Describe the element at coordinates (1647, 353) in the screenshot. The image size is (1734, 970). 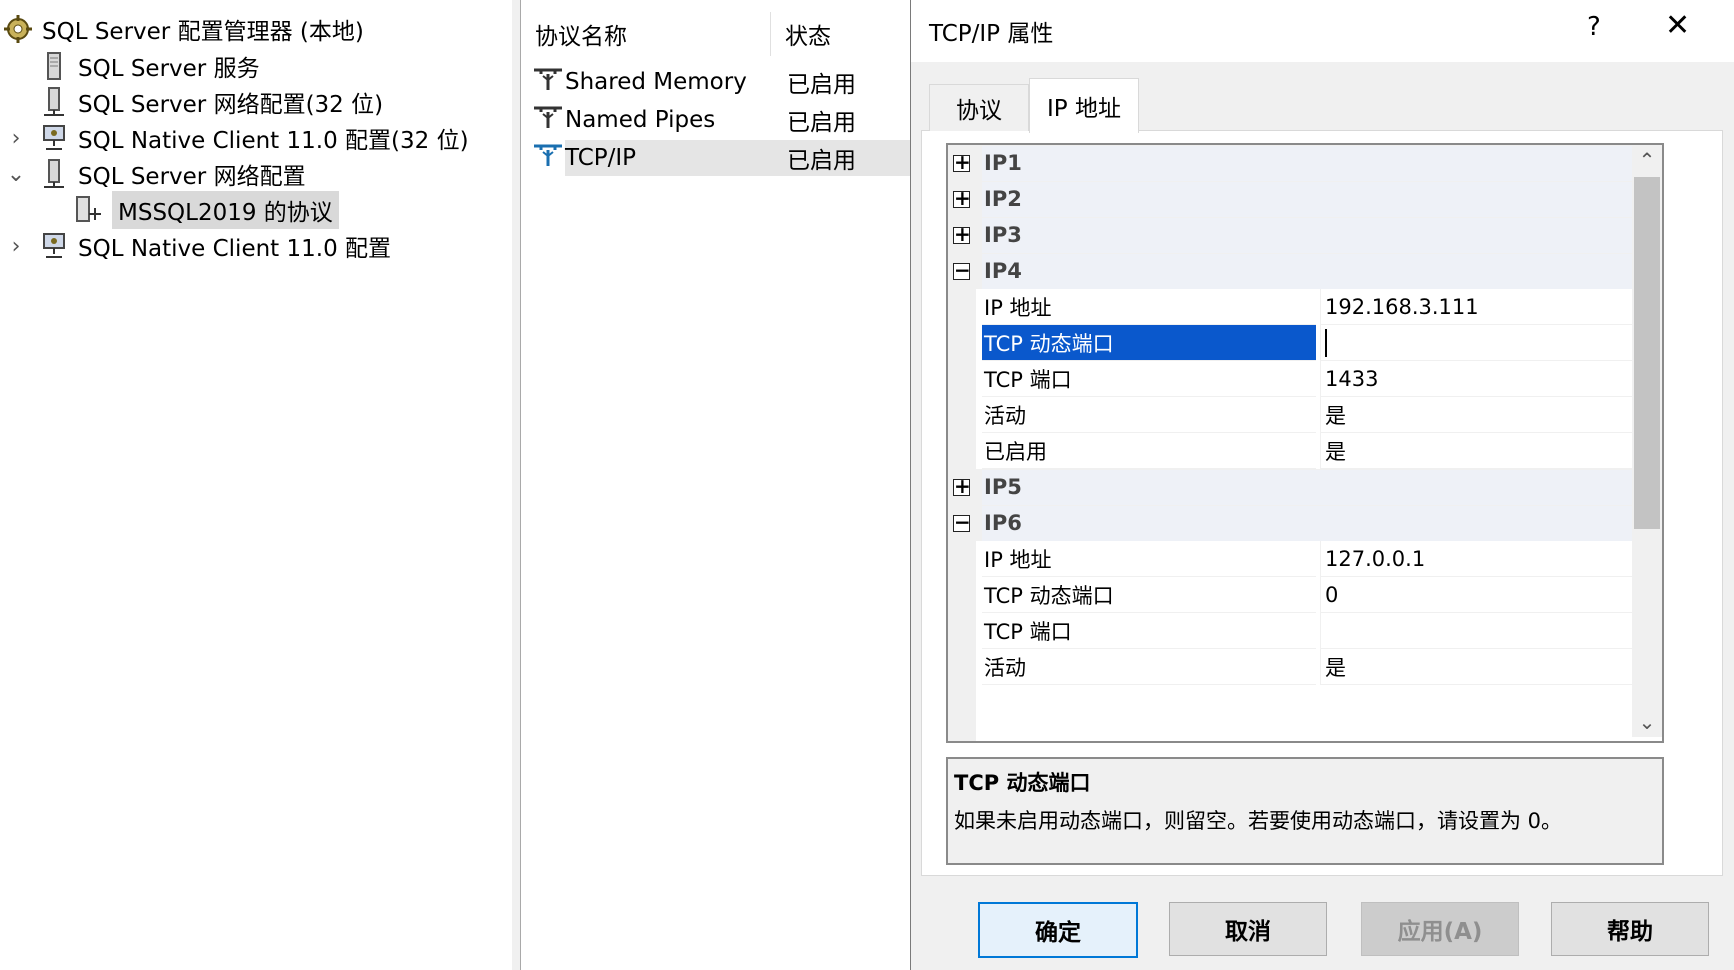
I see `scrollbar-thumb` at that location.